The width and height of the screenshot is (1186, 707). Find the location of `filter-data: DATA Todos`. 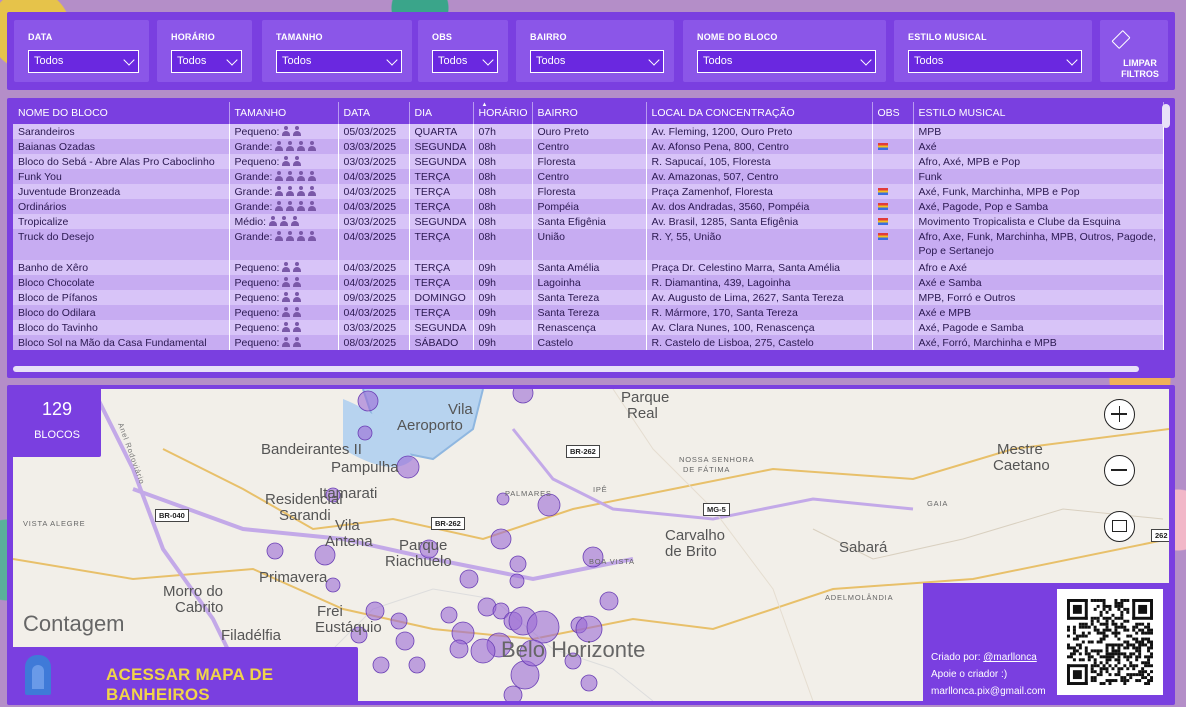

filter-data: DATA Todos is located at coordinates (81, 51).